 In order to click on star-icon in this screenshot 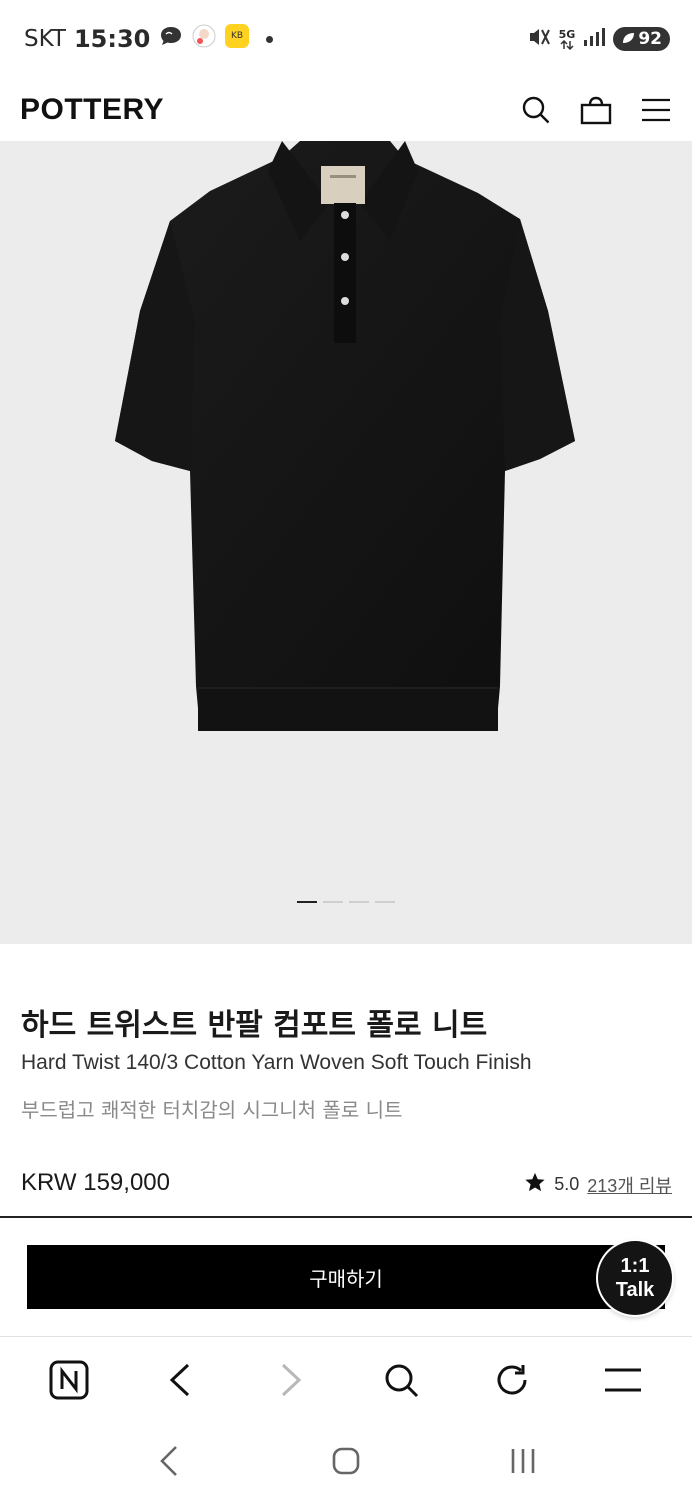, I will do `click(535, 1184)`.